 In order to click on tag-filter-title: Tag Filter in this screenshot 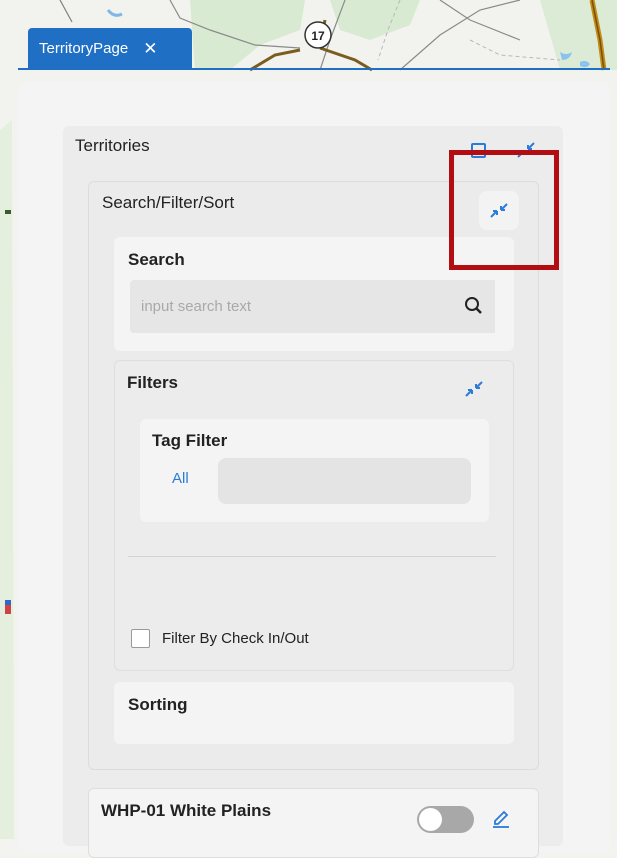, I will do `click(190, 440)`.